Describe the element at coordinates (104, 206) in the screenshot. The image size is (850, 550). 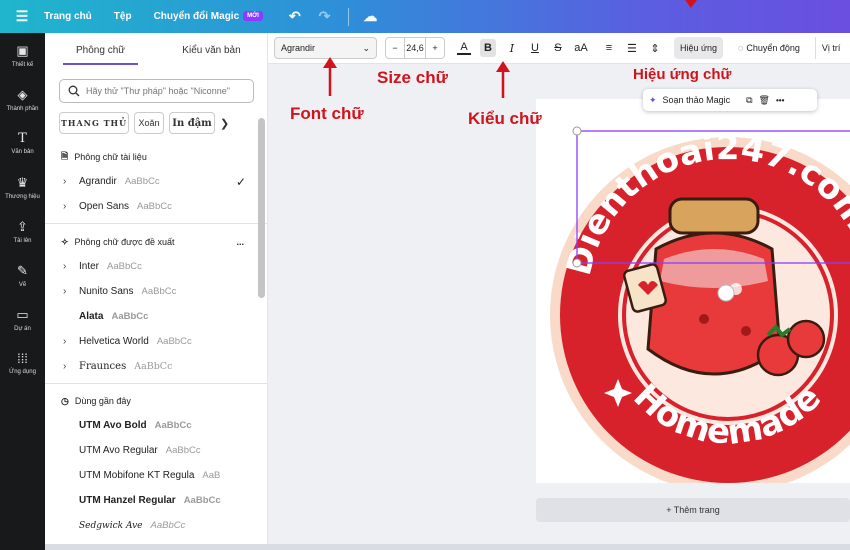
I see `font-name: Open Sans` at that location.